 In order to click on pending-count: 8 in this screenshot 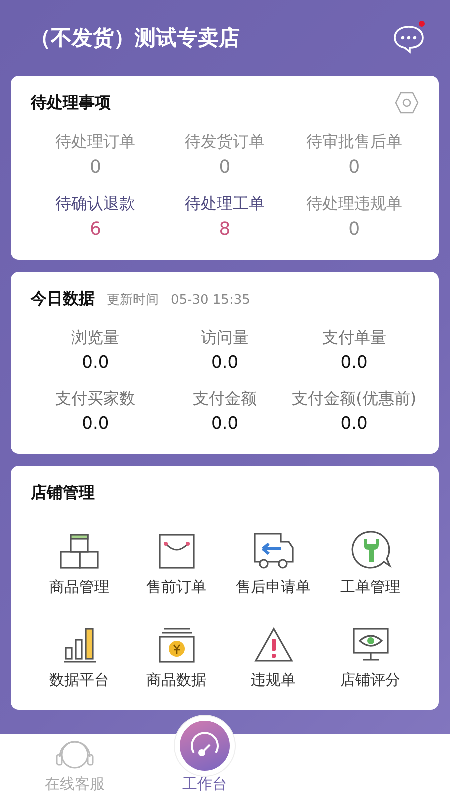, I will do `click(225, 229)`.